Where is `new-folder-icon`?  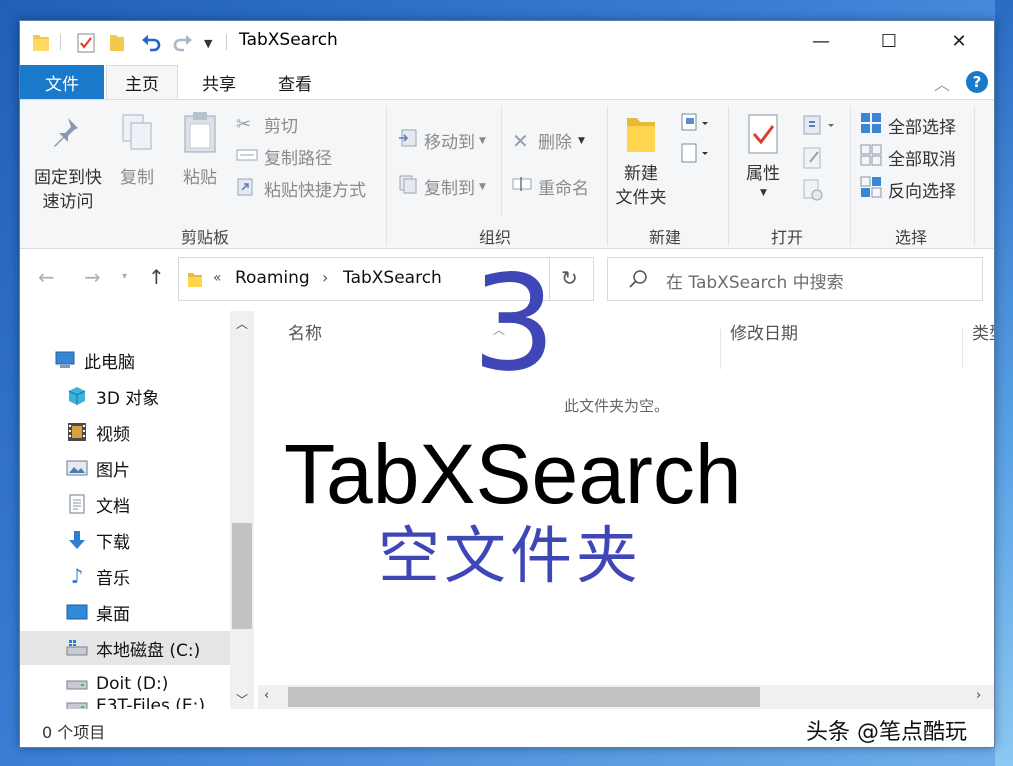
new-folder-icon is located at coordinates (117, 42).